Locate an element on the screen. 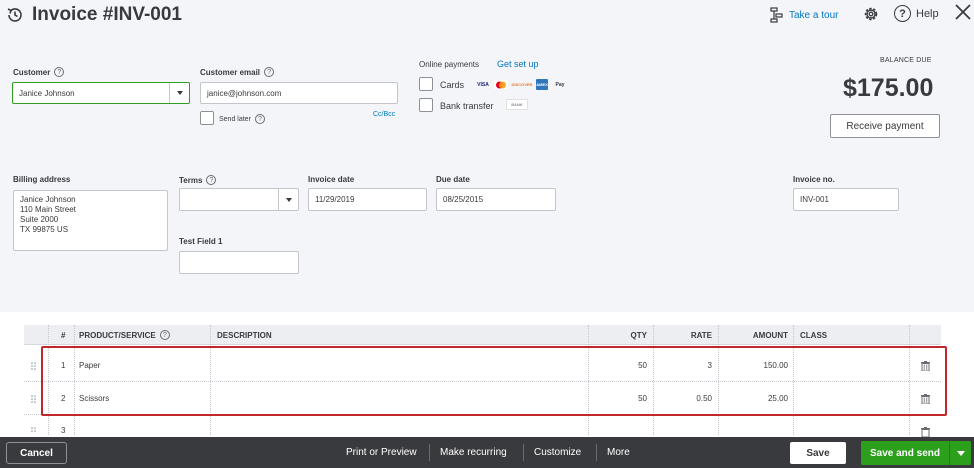 This screenshot has height=468, width=974. help-button: ? Help is located at coordinates (916, 13).